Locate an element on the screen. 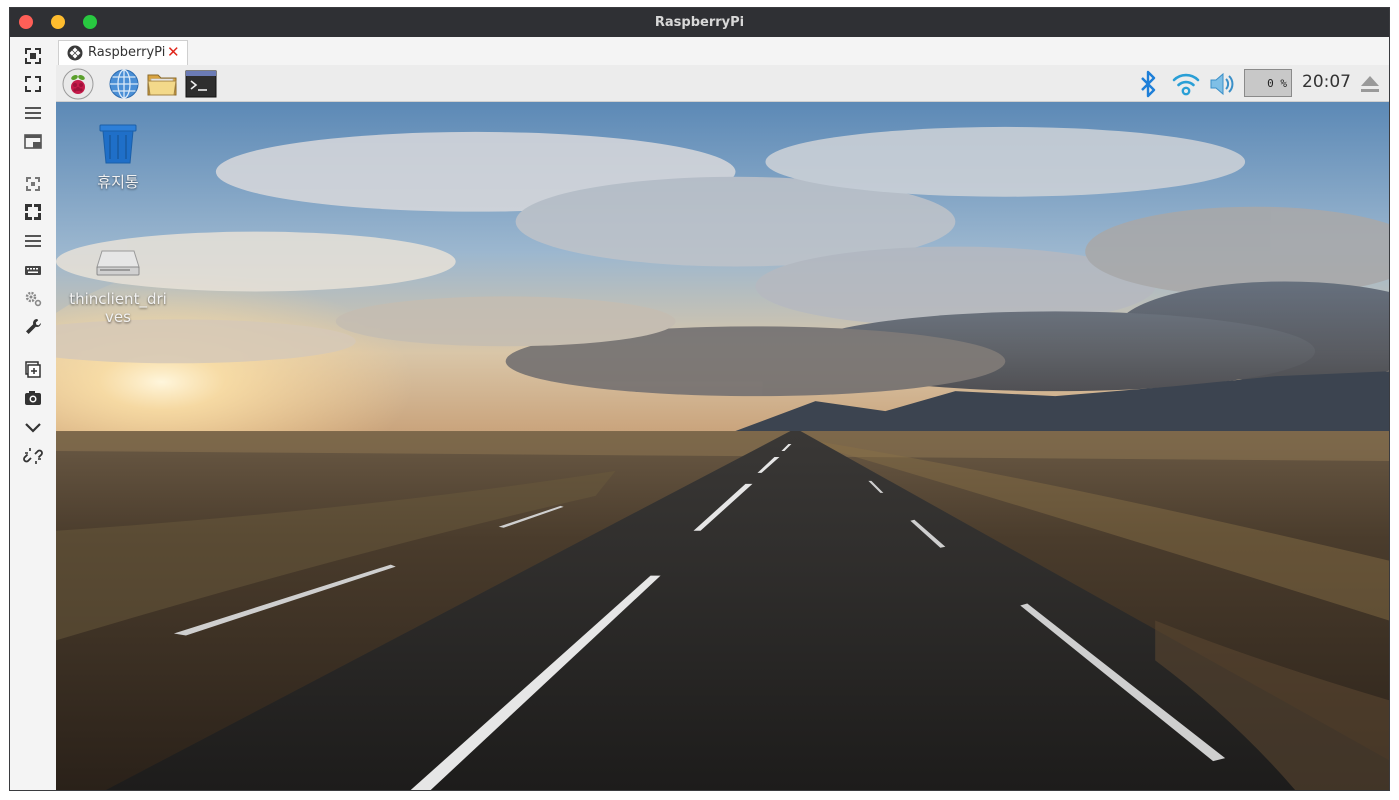 Image resolution: width=1399 pixels, height=800 pixels. drive-icon is located at coordinates (118, 263).